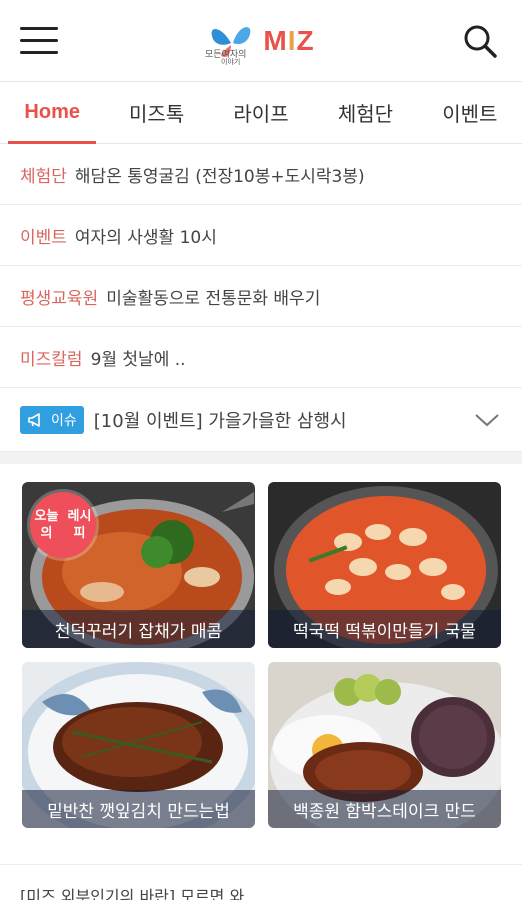  What do you see at coordinates (43, 176) in the screenshot?
I see `news-category: 체험단` at bounding box center [43, 176].